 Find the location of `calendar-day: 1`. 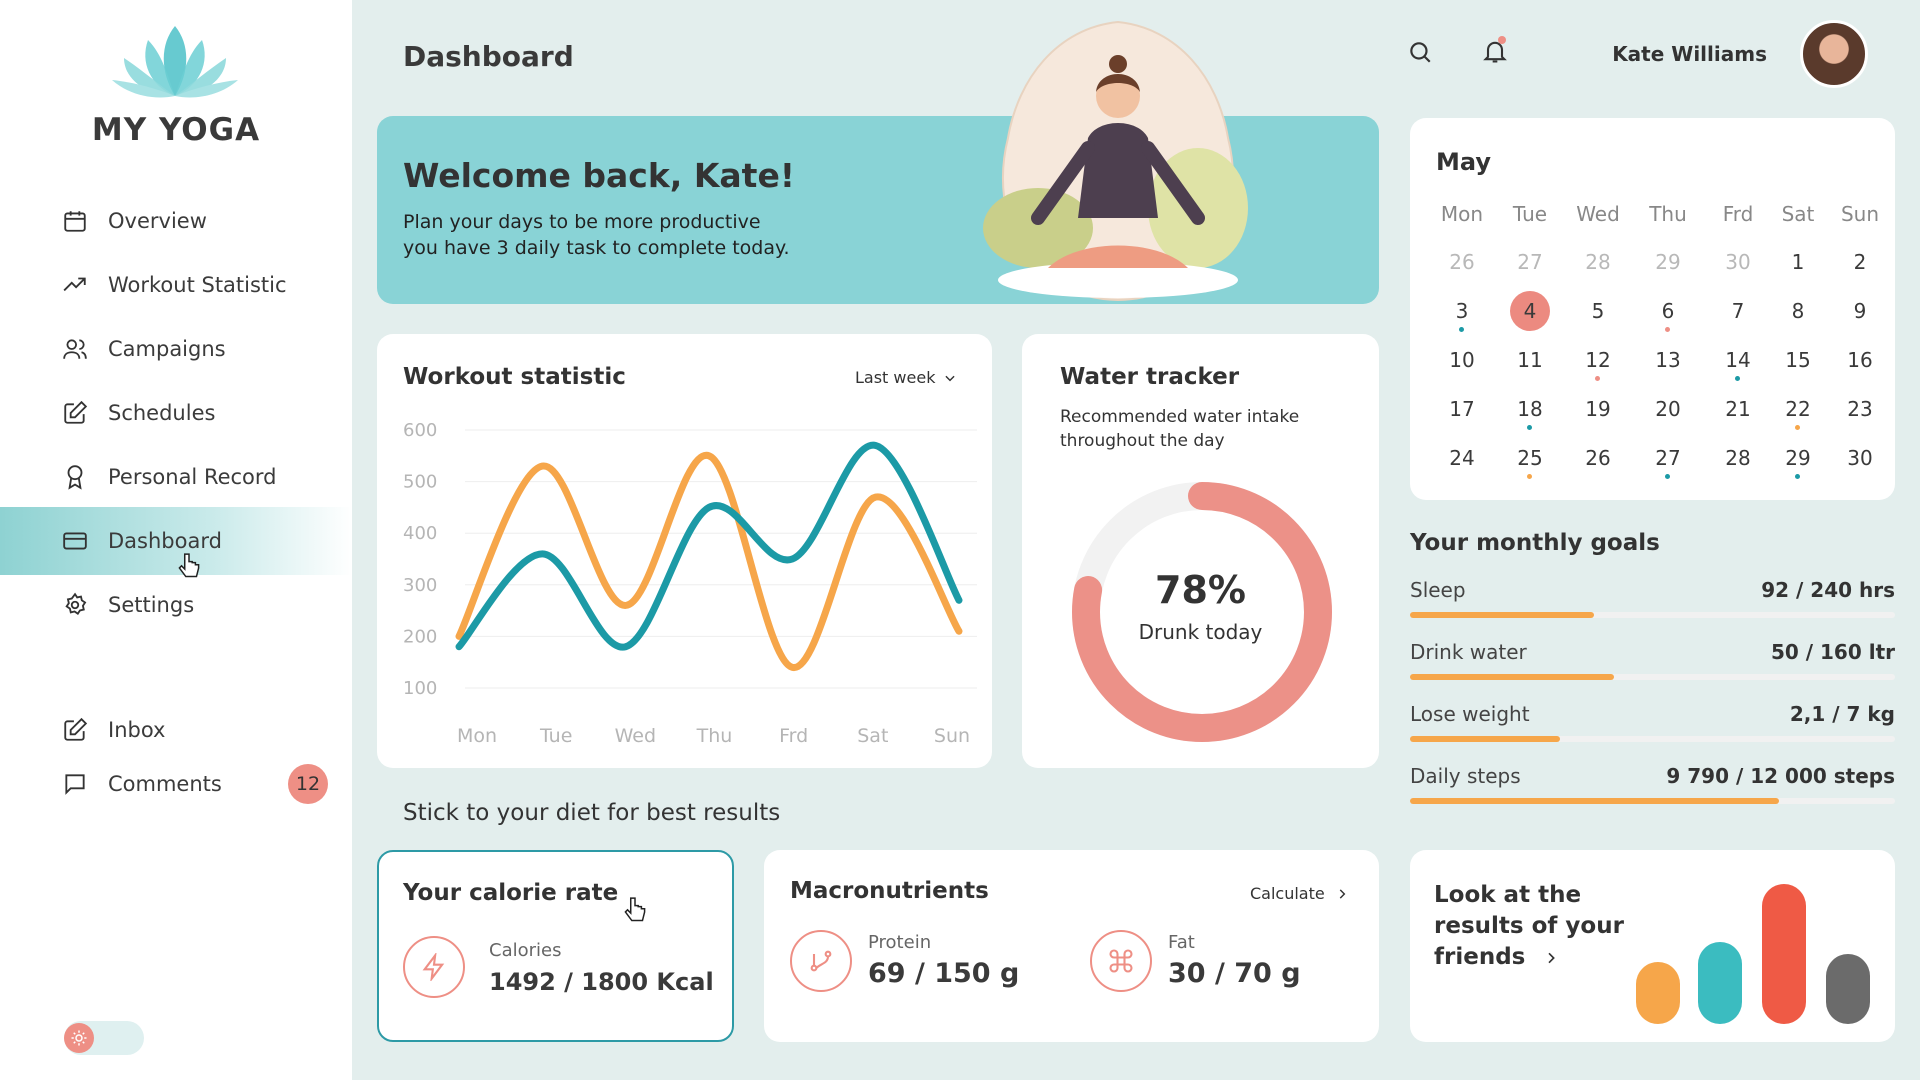

calendar-day: 1 is located at coordinates (1798, 262).